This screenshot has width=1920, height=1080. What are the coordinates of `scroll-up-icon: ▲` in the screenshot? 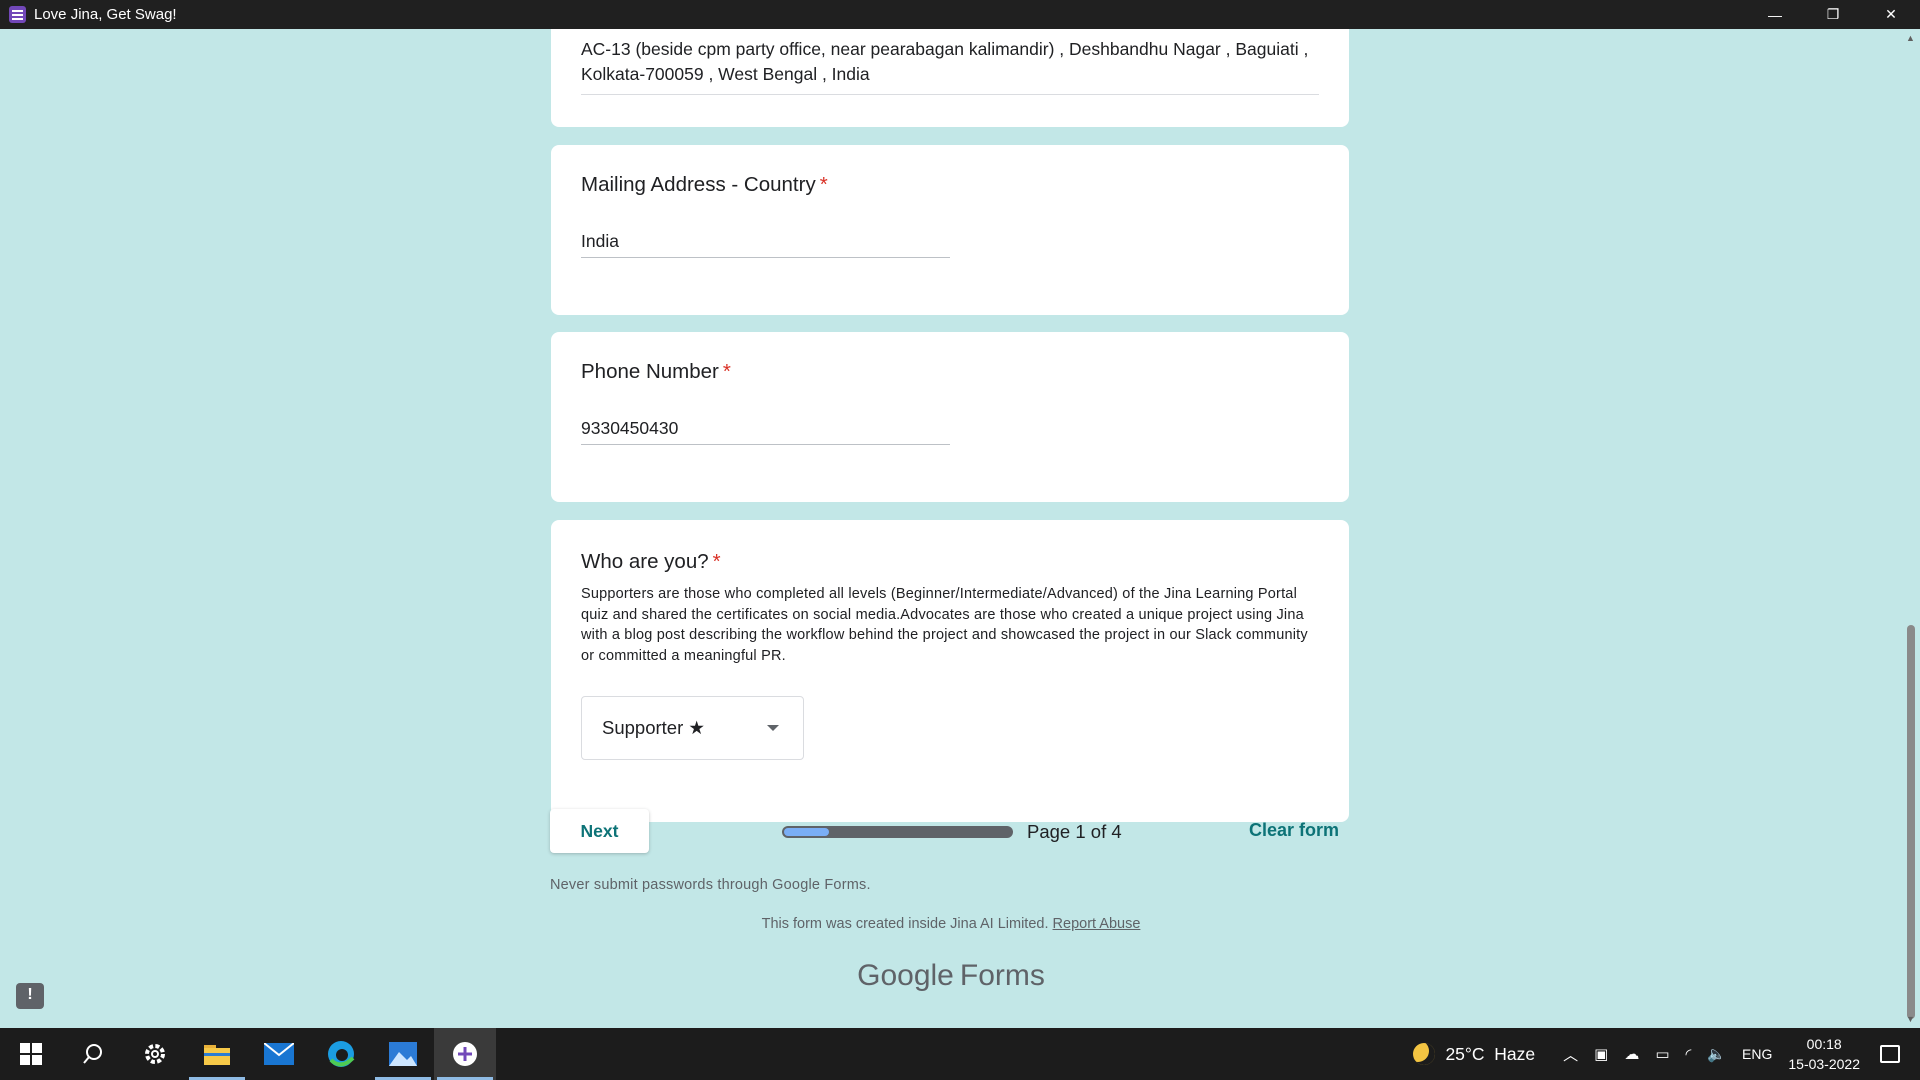 It's located at (1910, 38).